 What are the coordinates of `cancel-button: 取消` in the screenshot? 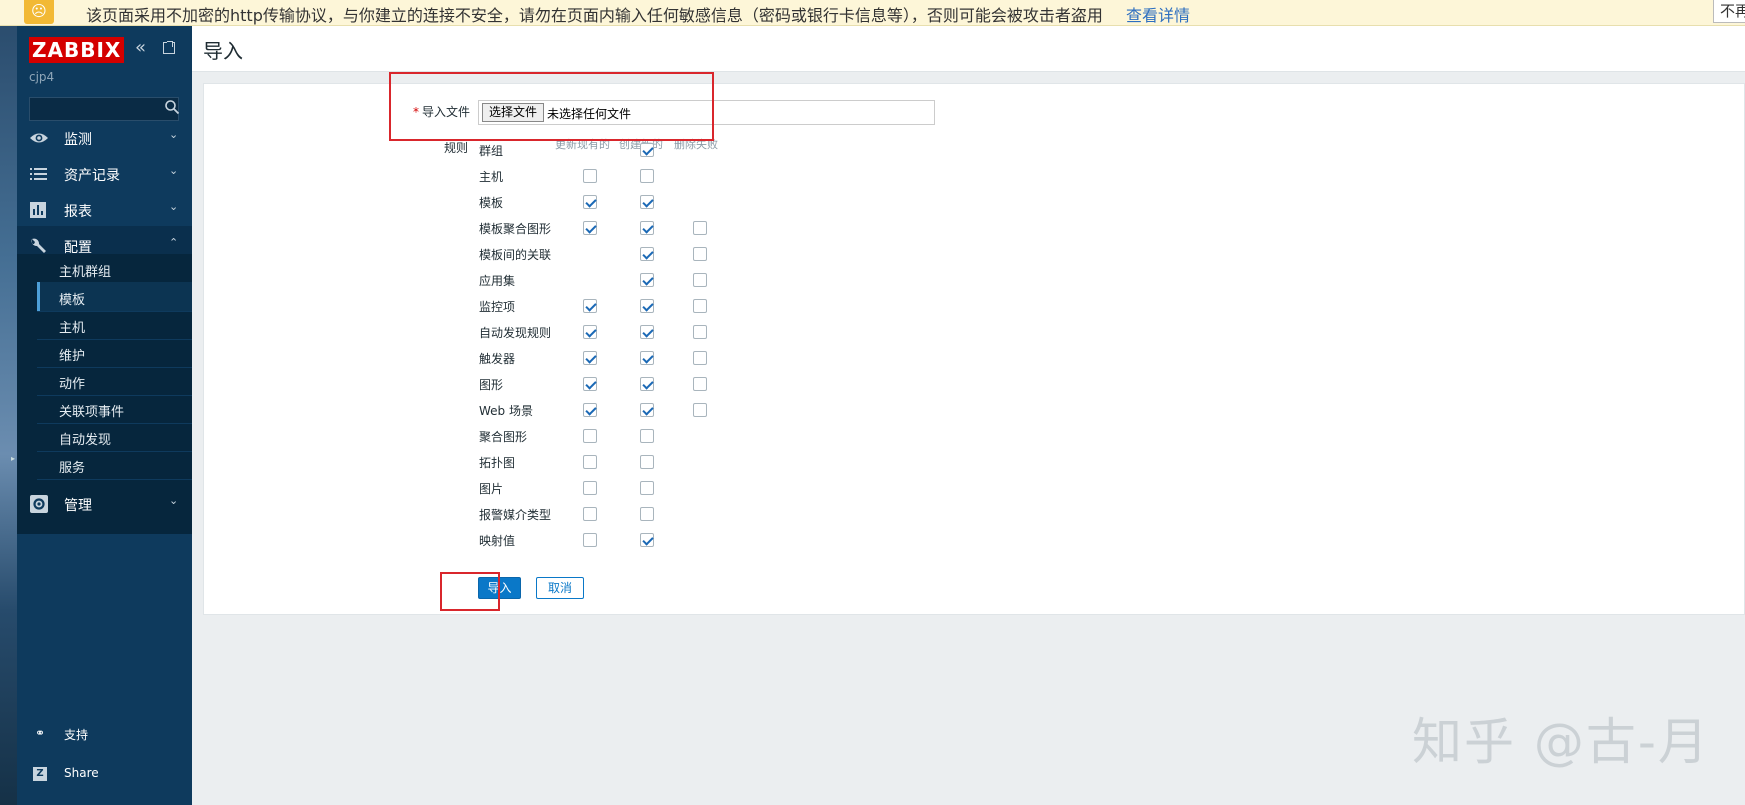 It's located at (560, 588).